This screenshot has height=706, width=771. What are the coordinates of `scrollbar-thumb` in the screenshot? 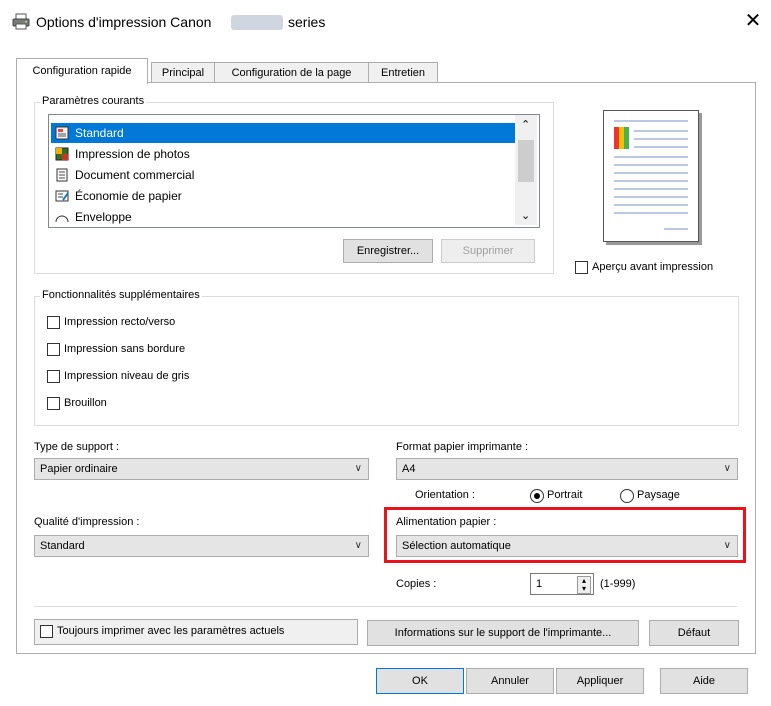 It's located at (526, 161).